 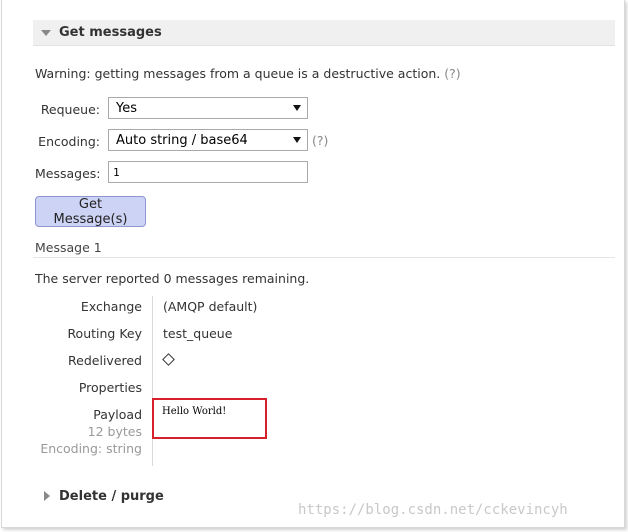 I want to click on message-title: Message 1, so click(x=68, y=247).